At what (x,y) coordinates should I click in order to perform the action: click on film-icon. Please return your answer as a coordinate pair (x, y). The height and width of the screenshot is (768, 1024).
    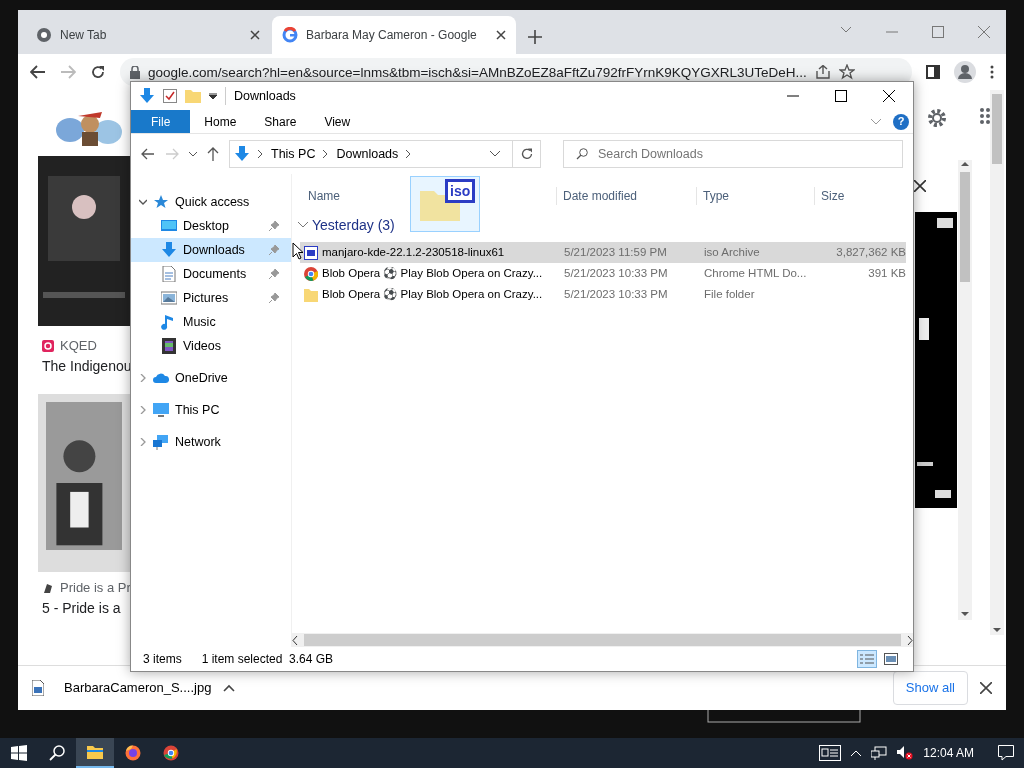
    Looking at the image, I should click on (169, 346).